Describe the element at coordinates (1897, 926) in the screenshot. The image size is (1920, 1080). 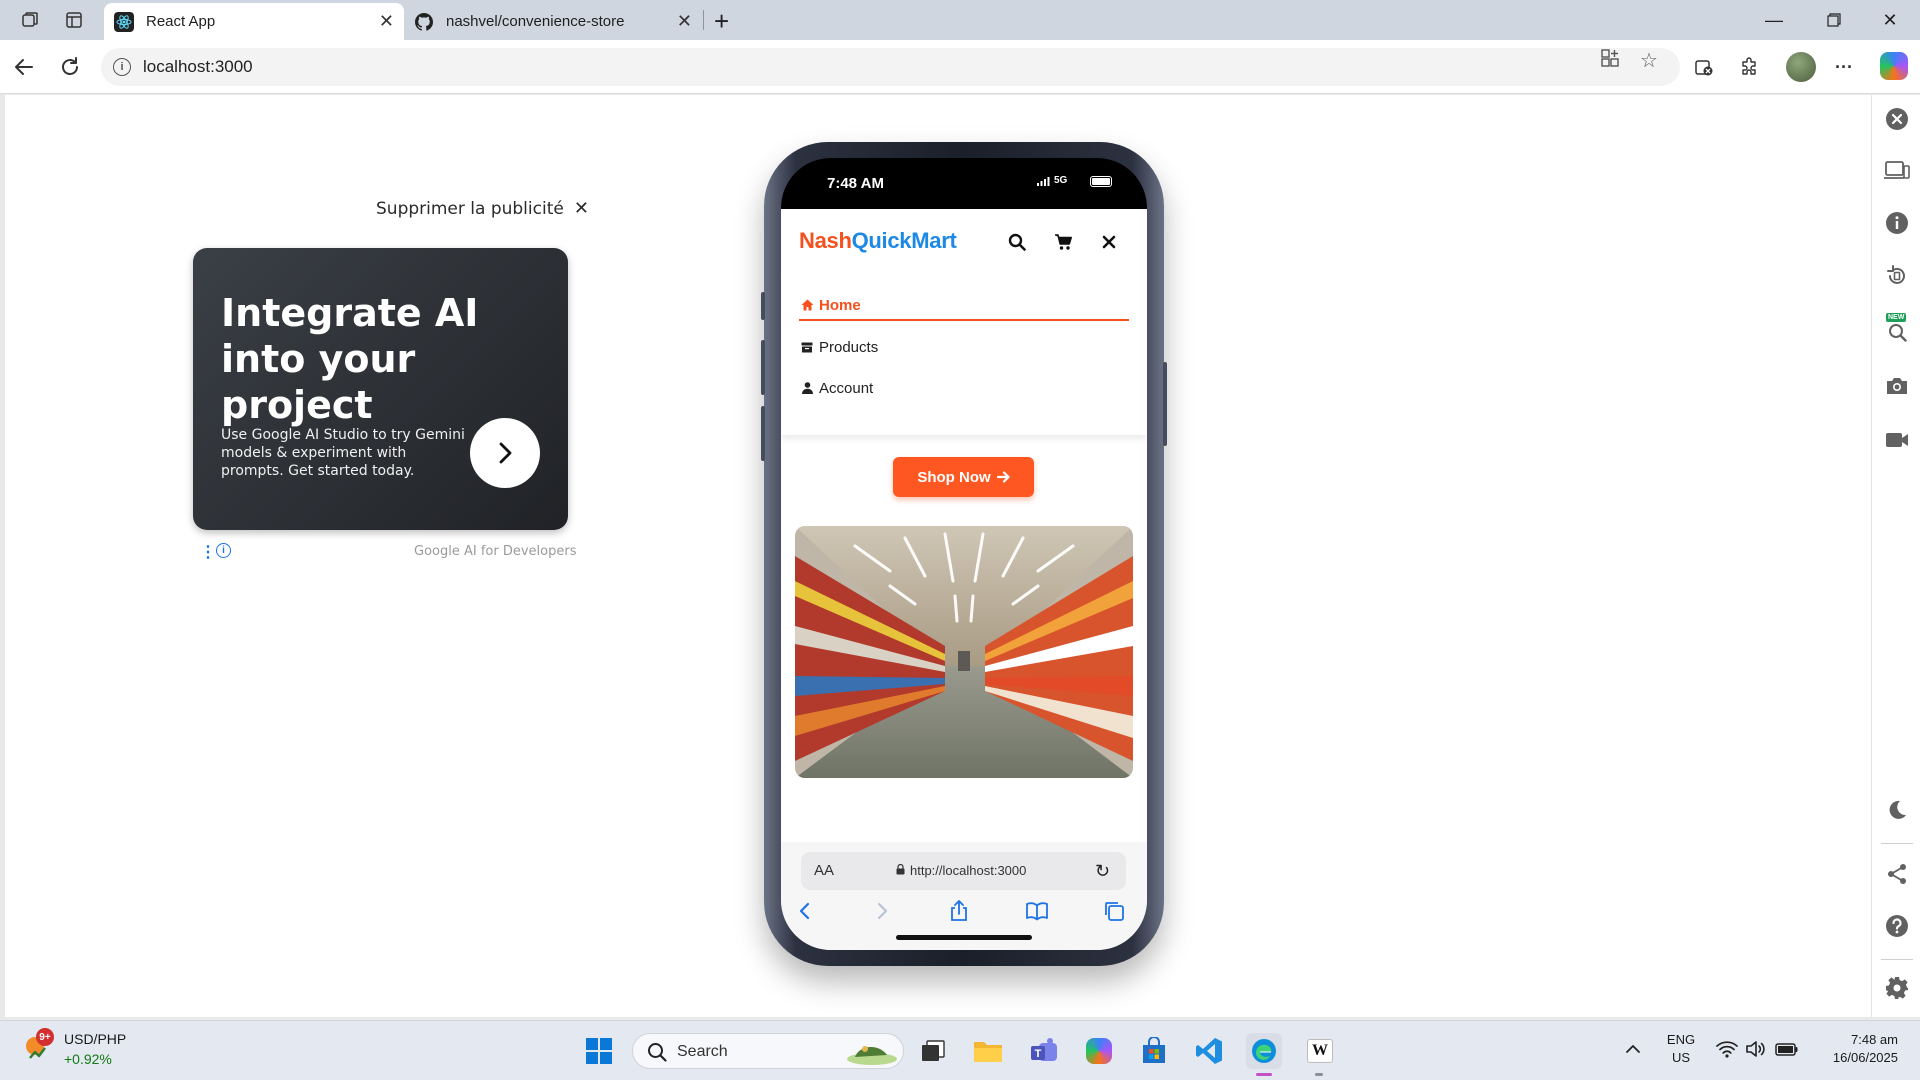
I see `help-icon` at that location.